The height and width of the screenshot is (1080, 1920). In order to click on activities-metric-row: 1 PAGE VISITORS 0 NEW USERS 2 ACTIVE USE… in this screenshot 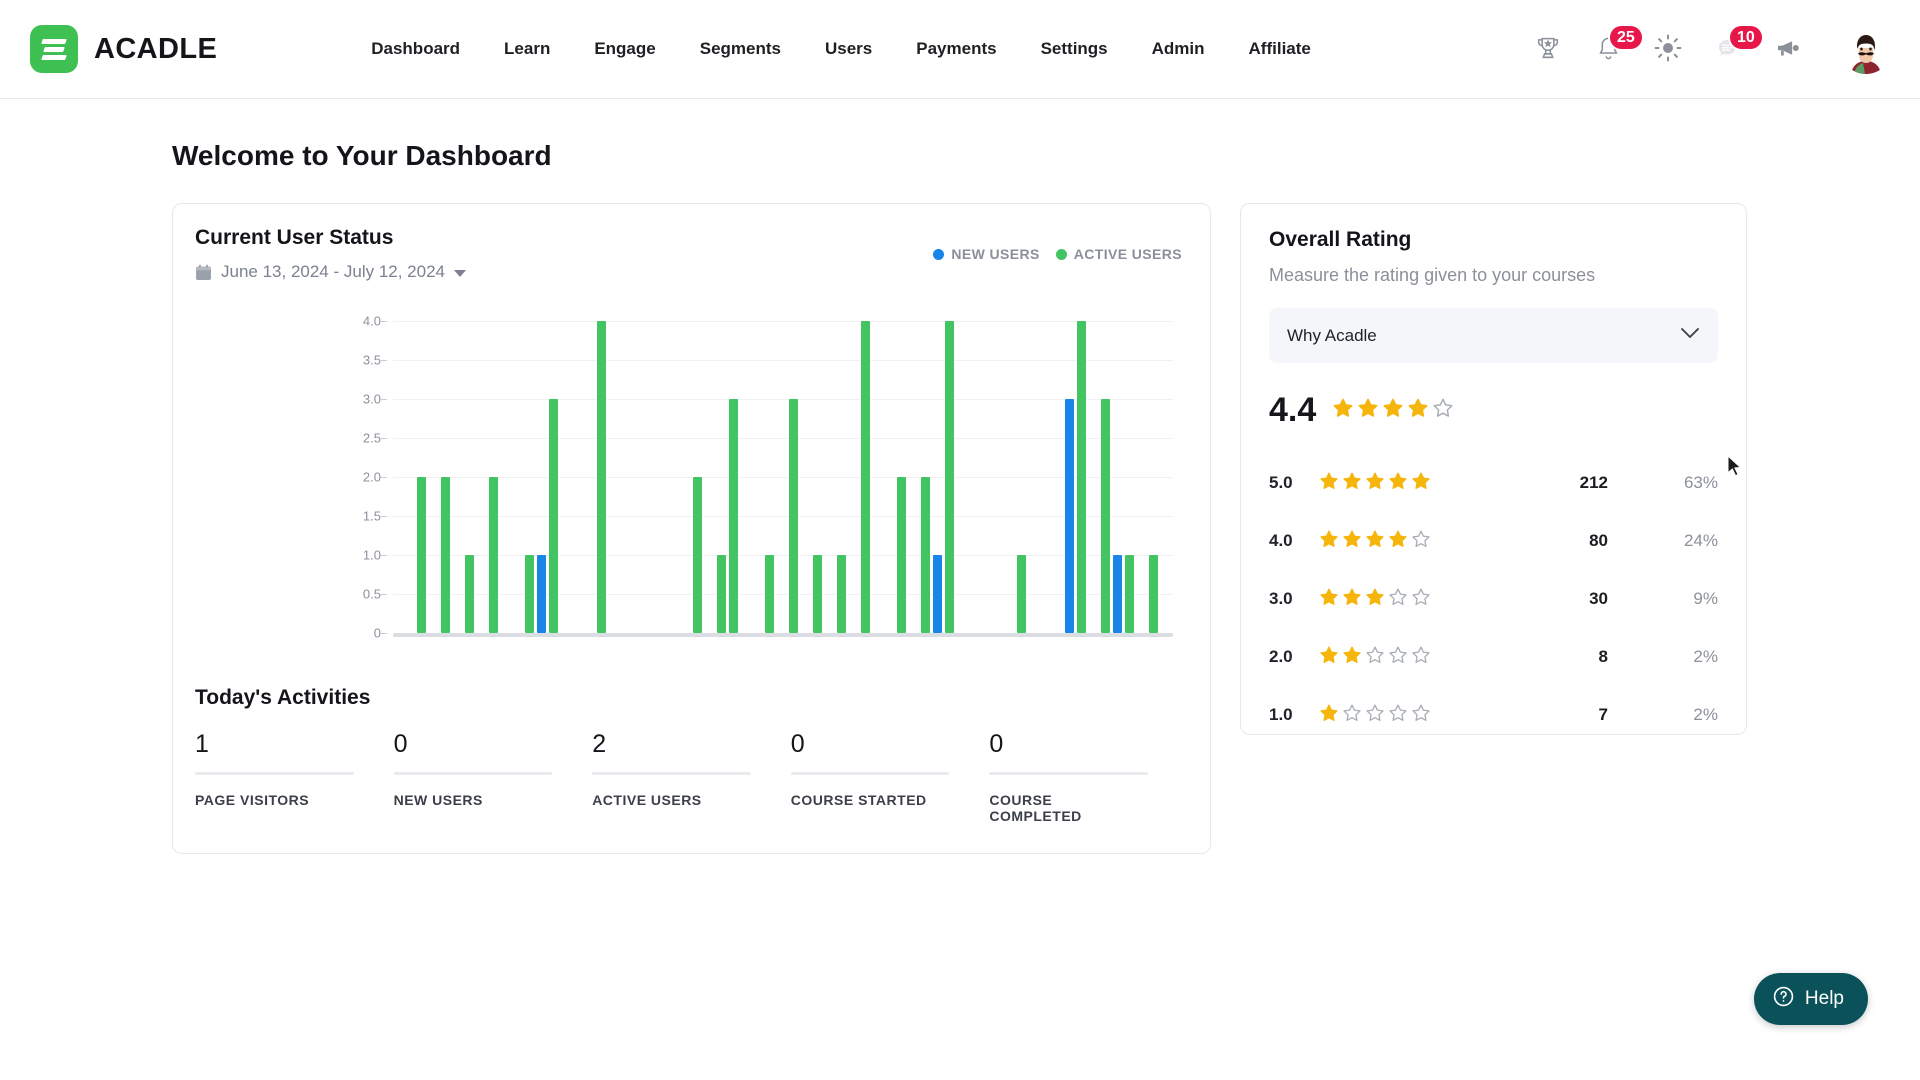, I will do `click(691, 777)`.